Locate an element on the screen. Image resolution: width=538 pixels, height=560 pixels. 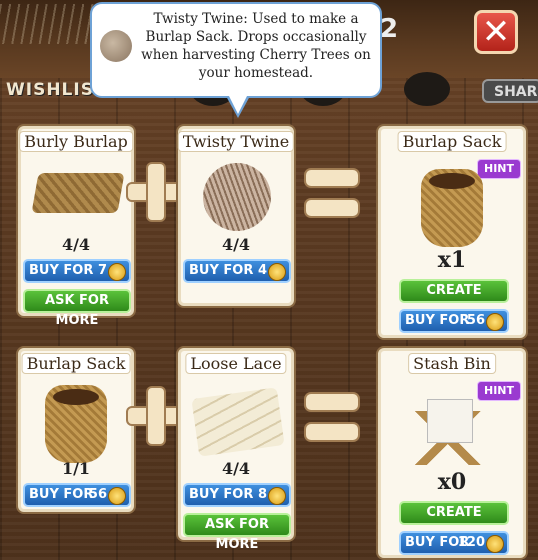
buy-button: BUY FOR 4 is located at coordinates (237, 271).